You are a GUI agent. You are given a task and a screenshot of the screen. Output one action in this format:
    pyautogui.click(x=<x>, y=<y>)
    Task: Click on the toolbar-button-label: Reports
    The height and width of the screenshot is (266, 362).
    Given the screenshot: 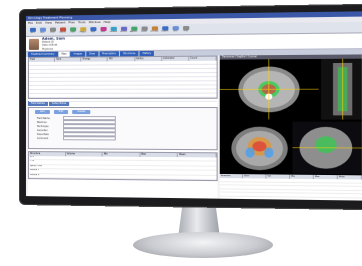 What is the action you would take?
    pyautogui.click(x=165, y=30)
    